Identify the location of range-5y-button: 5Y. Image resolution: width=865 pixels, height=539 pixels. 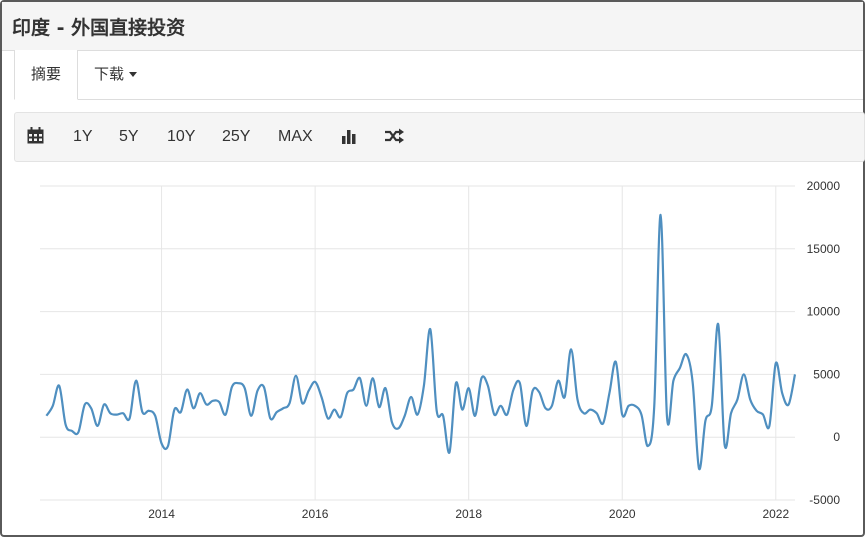
(129, 137).